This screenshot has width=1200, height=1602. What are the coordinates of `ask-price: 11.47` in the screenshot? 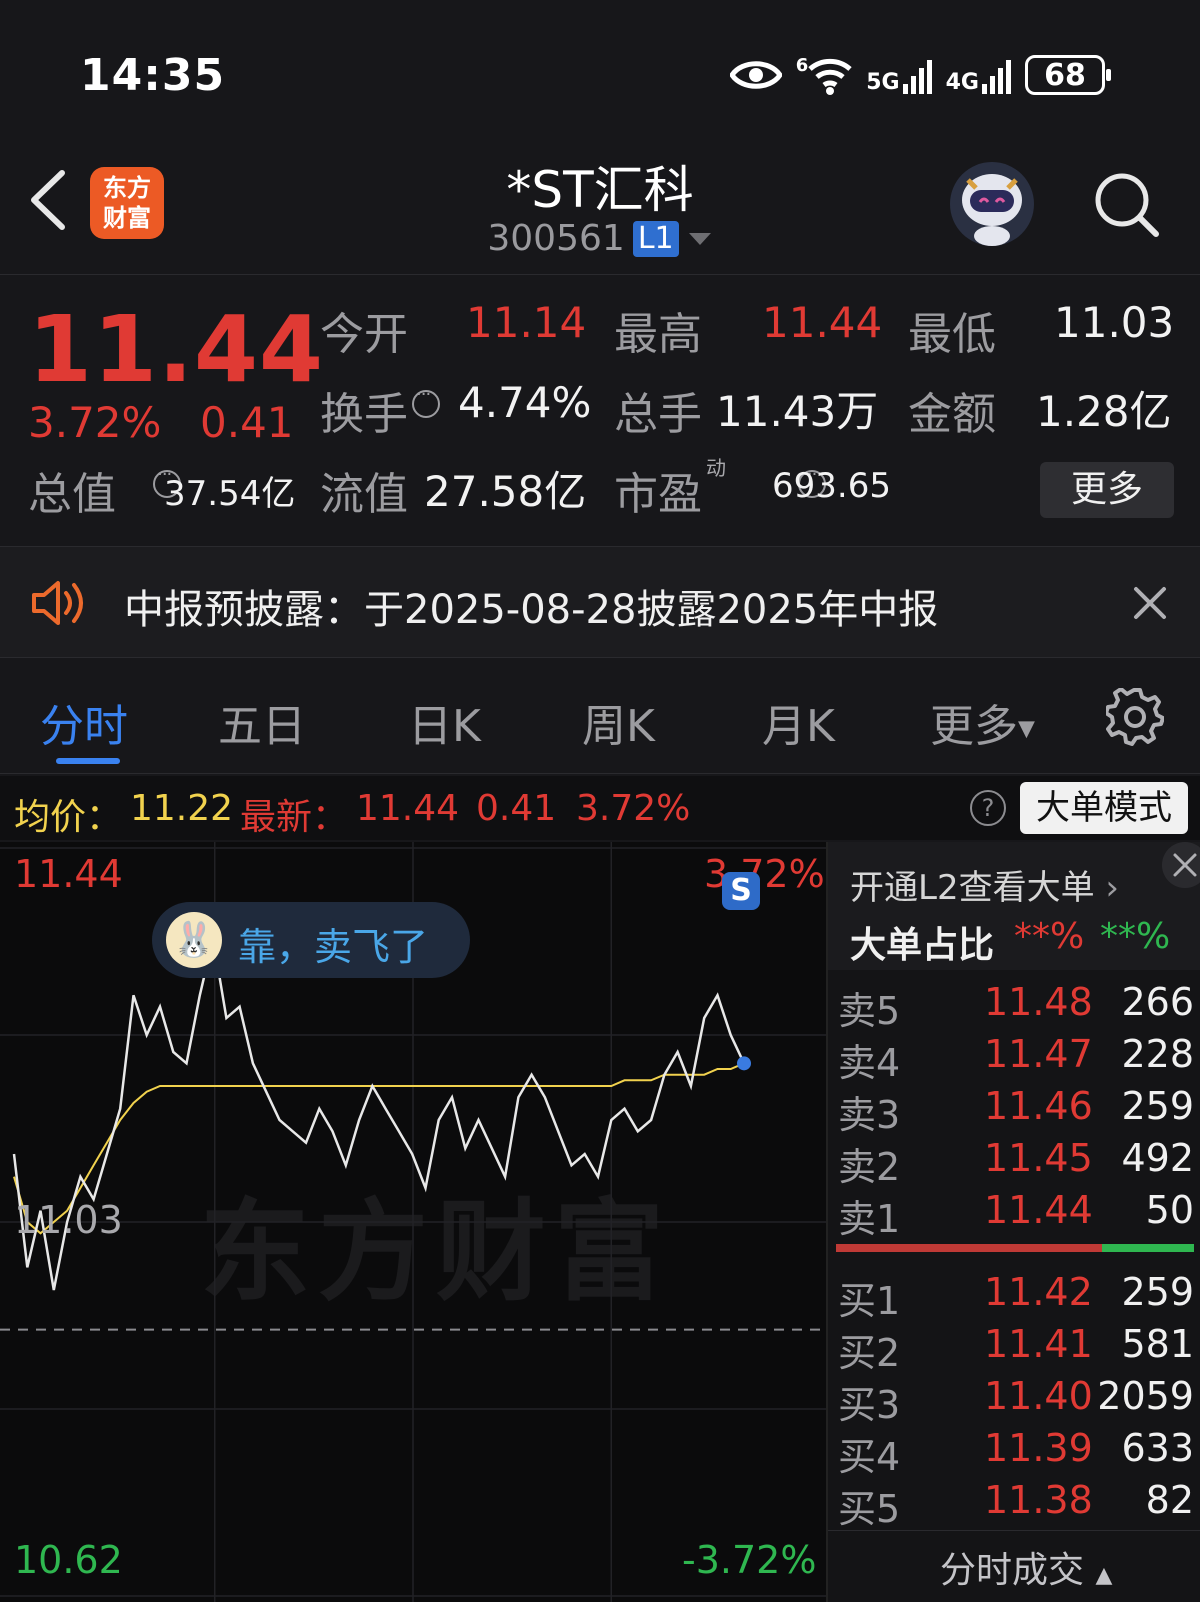 It's located at (1038, 1054).